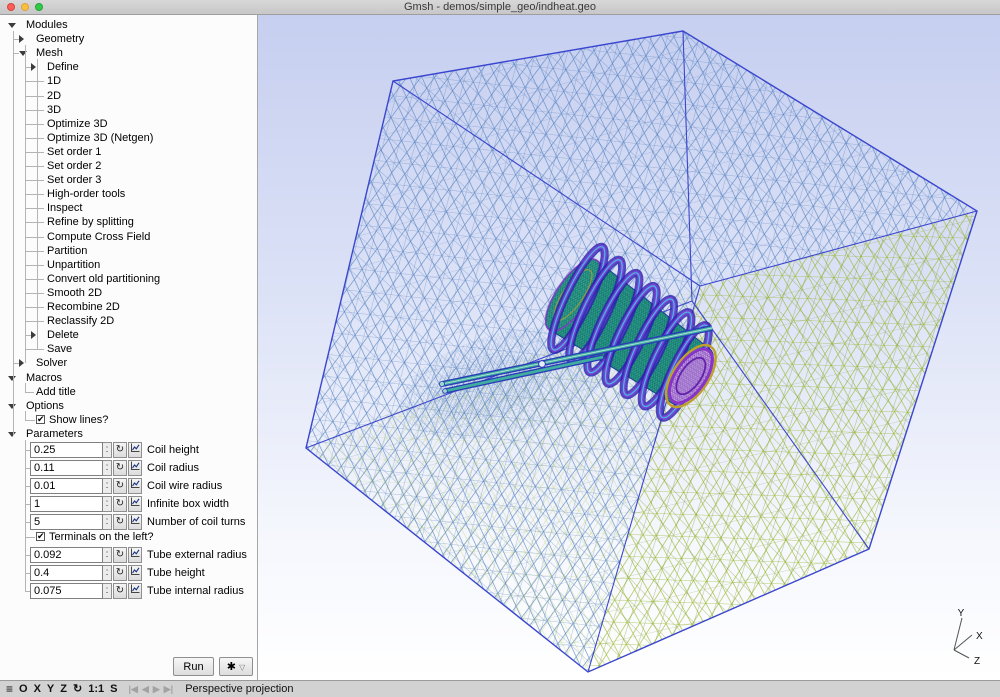  What do you see at coordinates (37, 689) in the screenshot?
I see `x-view-button: X` at bounding box center [37, 689].